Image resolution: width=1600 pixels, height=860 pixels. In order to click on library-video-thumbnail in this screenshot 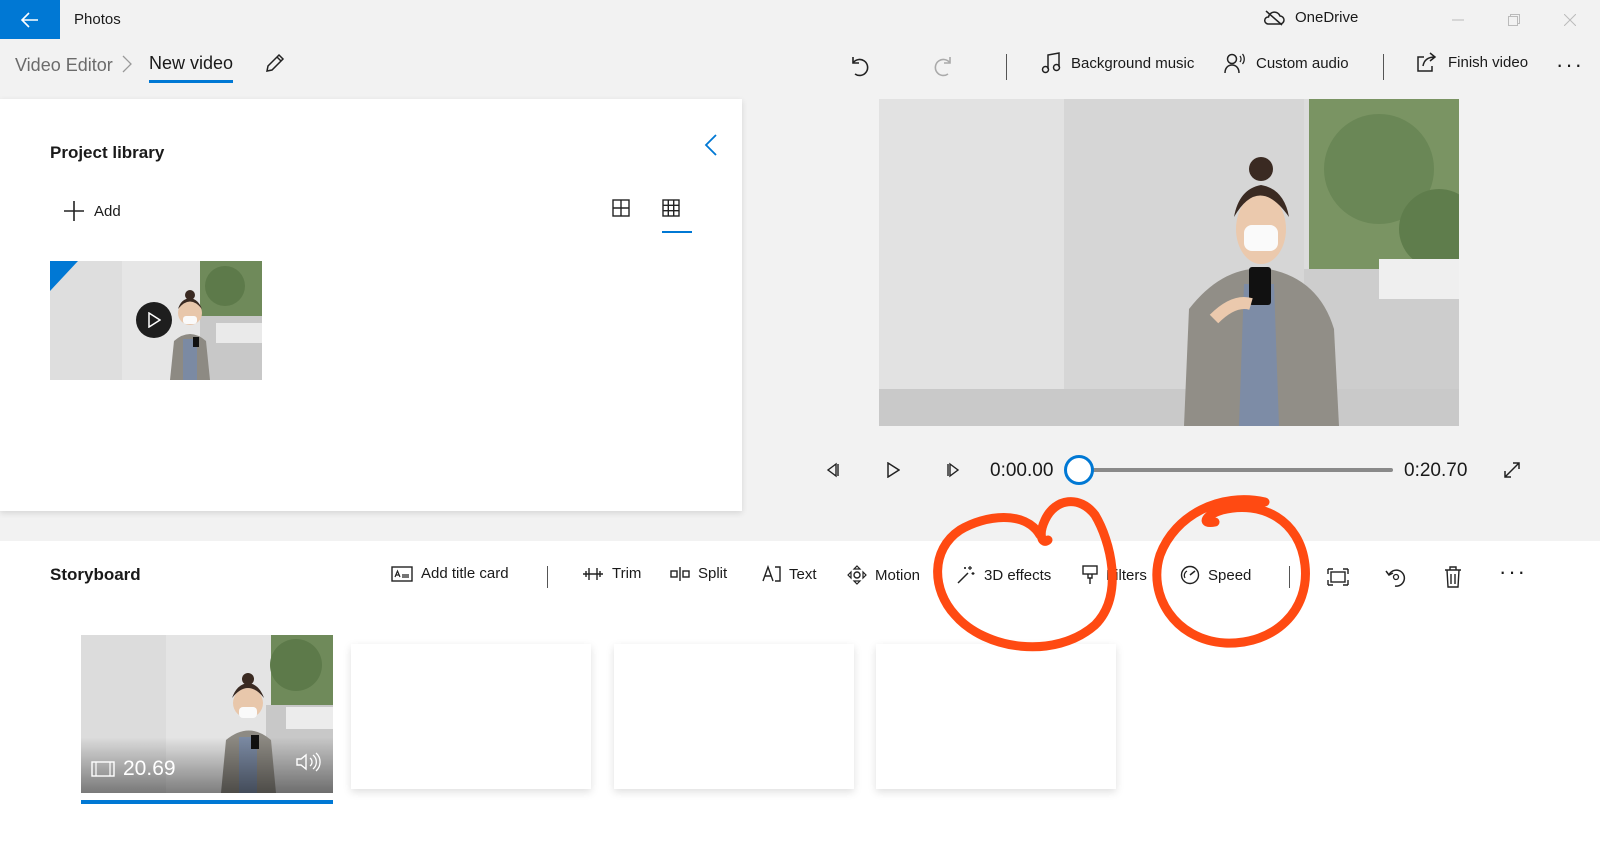, I will do `click(156, 320)`.